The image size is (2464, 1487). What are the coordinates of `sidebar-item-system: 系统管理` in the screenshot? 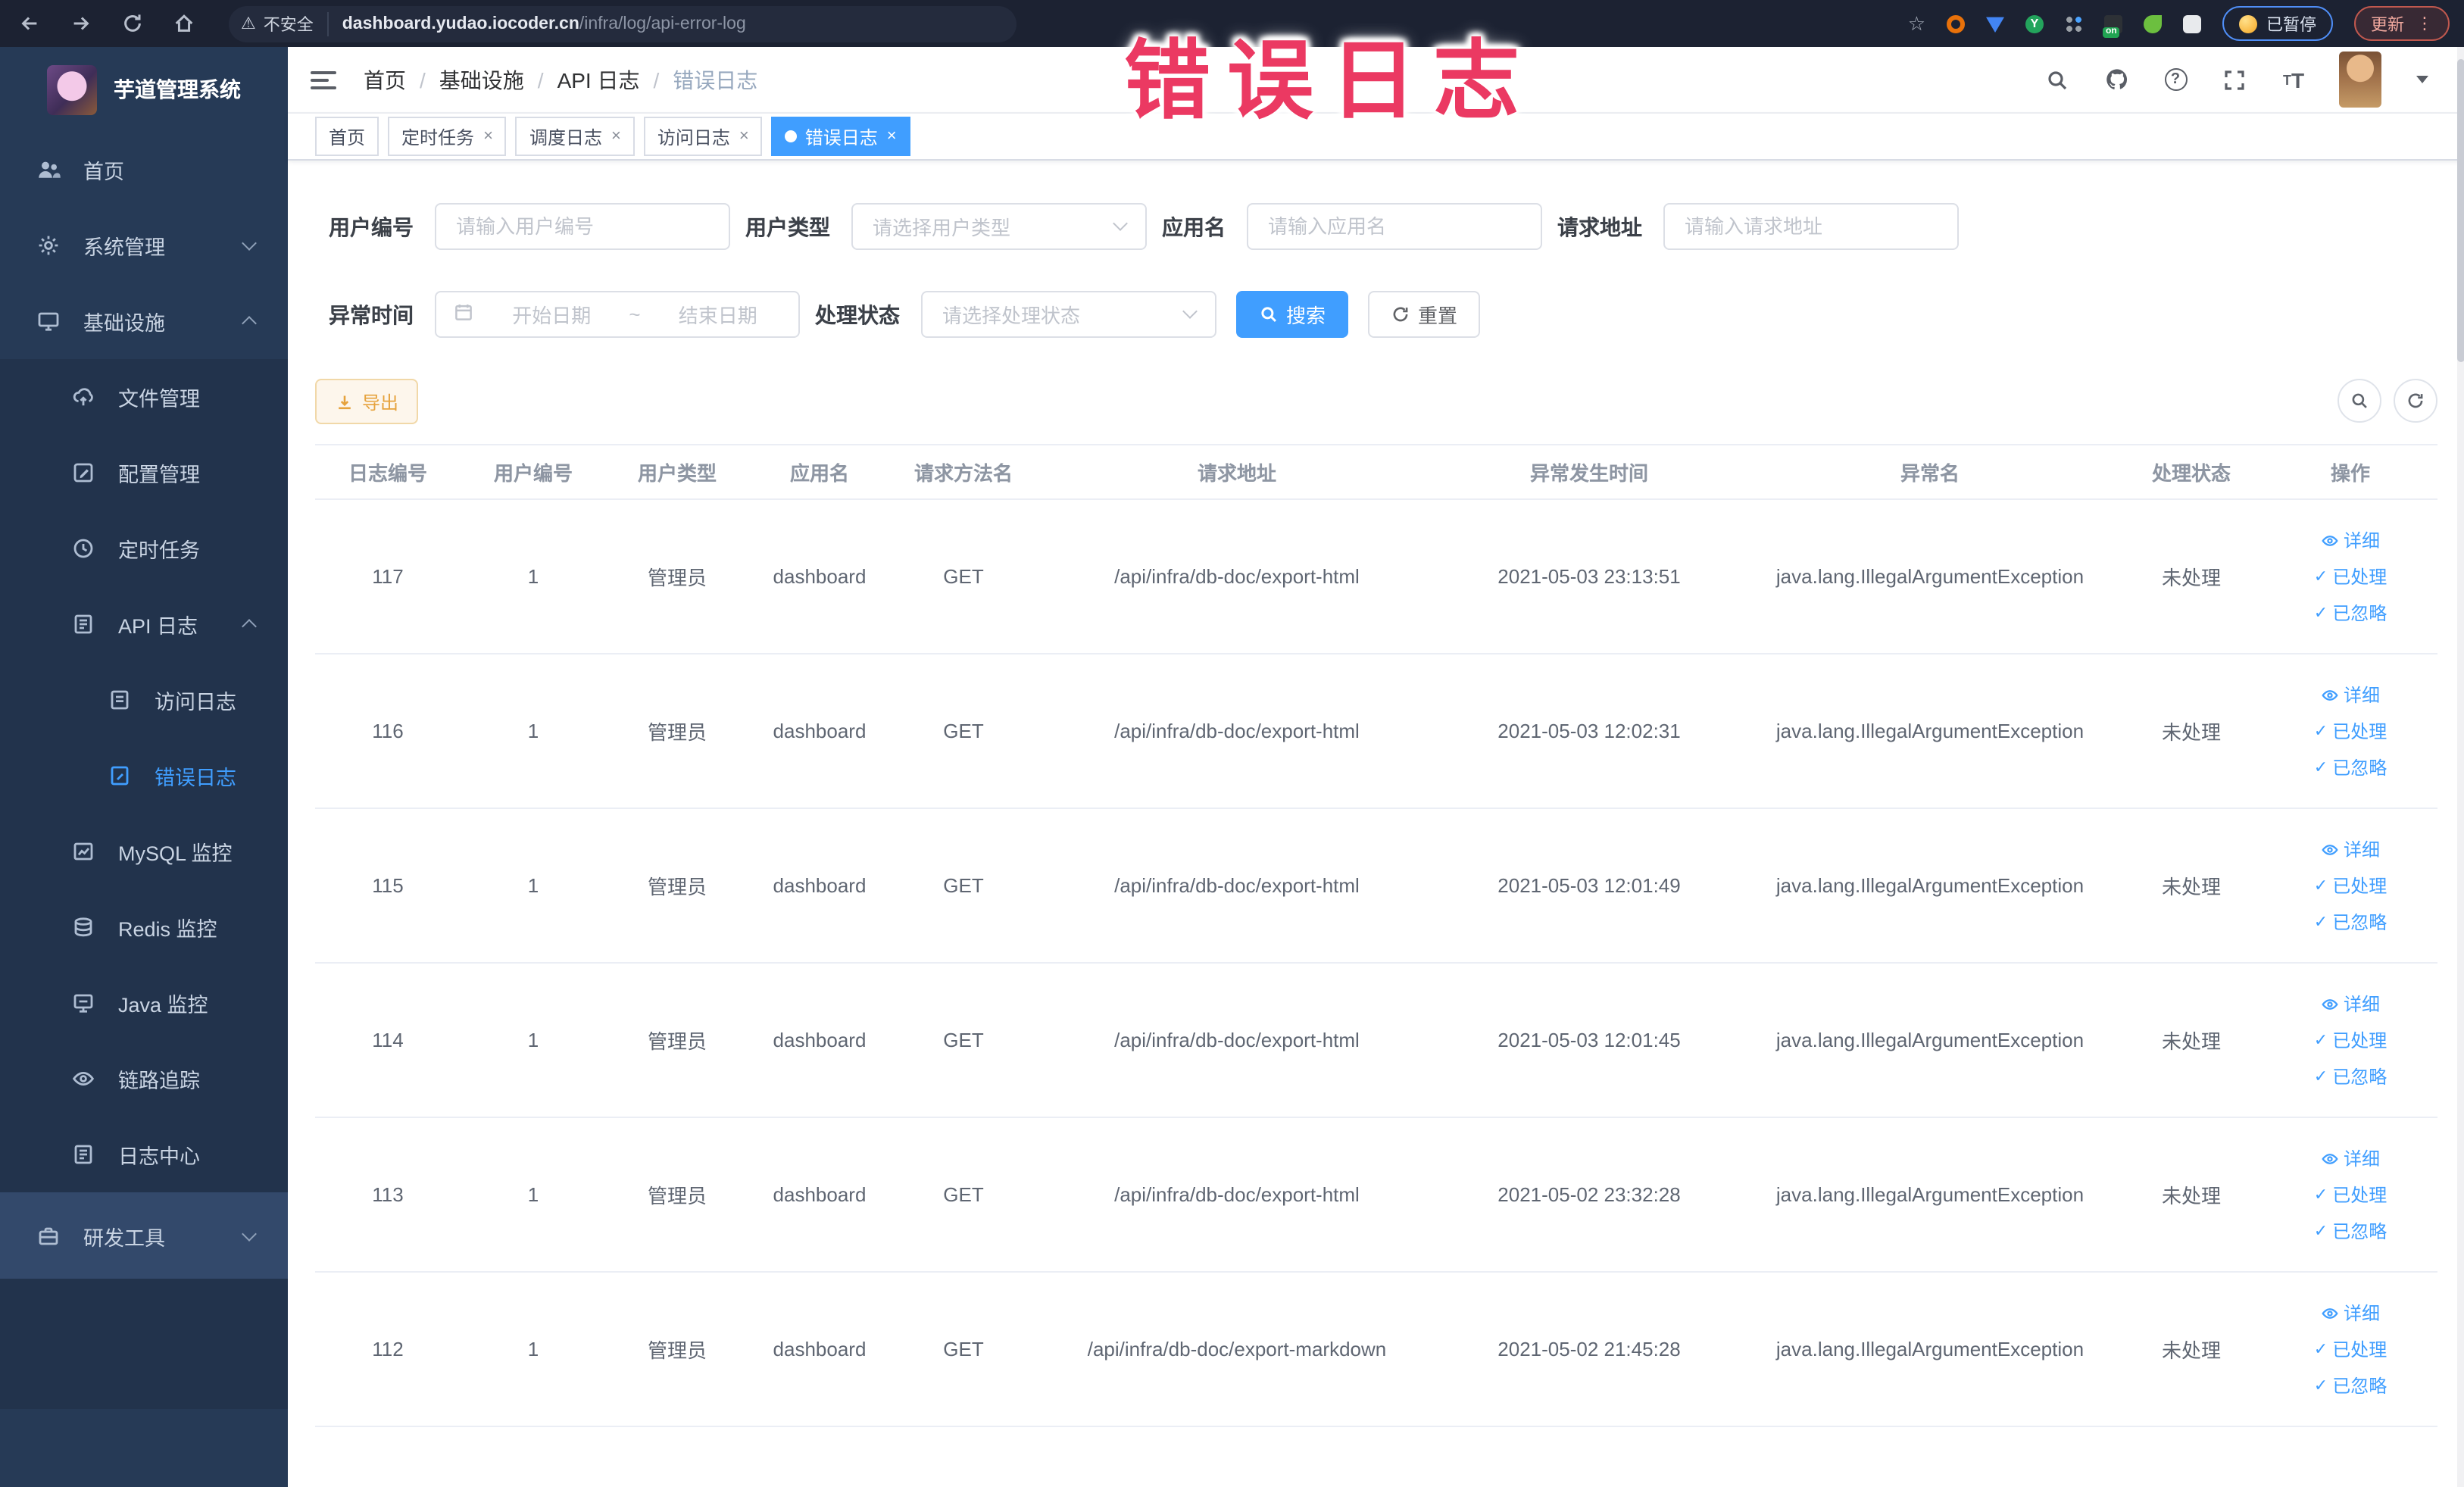 It's located at (144, 245).